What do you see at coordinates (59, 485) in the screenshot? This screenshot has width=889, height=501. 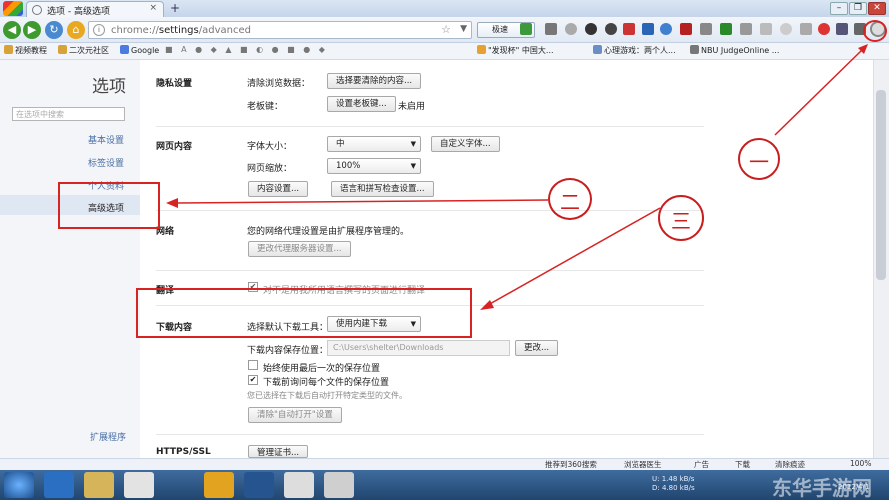 I see `ie-icon` at bounding box center [59, 485].